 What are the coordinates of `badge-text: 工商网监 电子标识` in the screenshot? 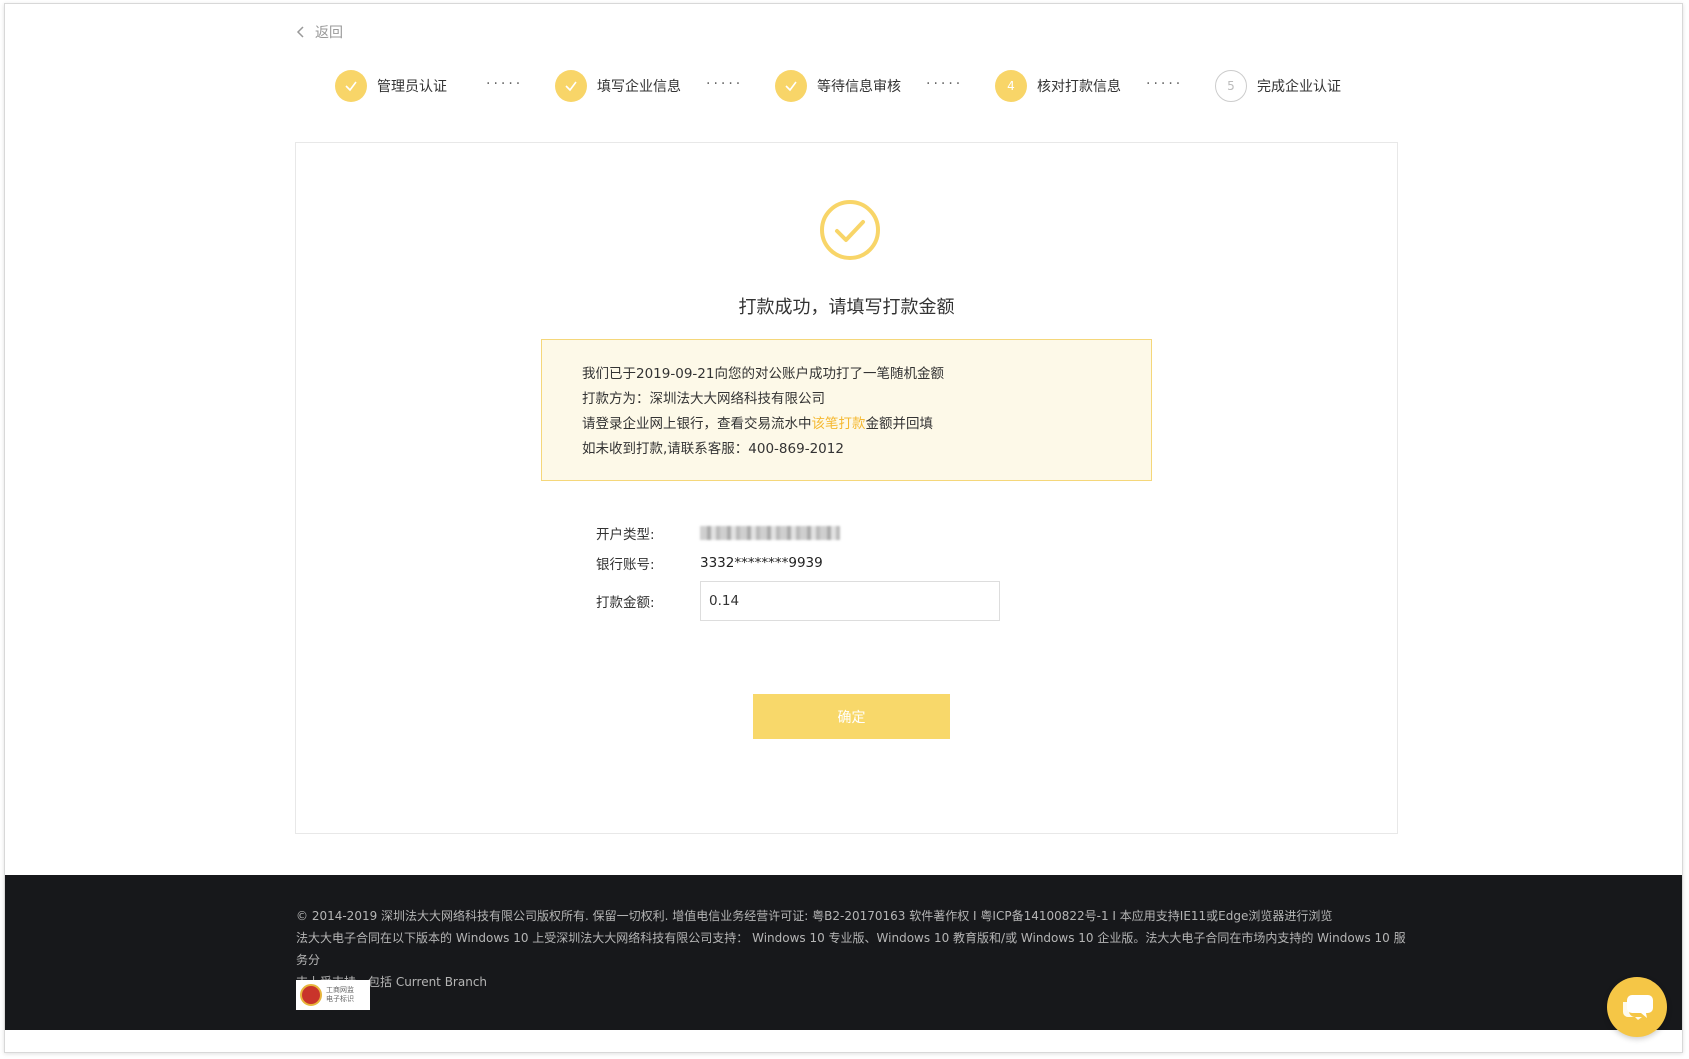 It's located at (340, 995).